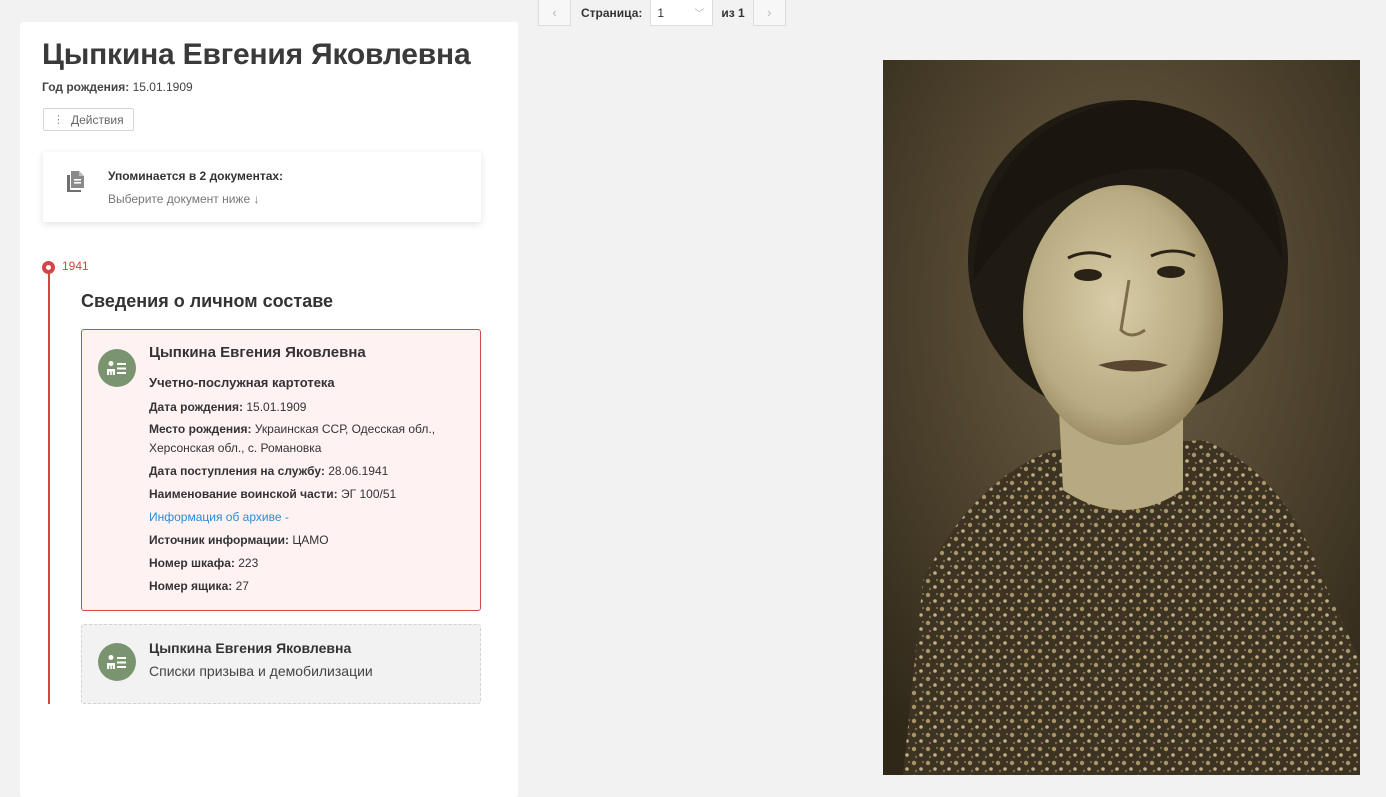 This screenshot has width=1386, height=797. Describe the element at coordinates (75, 181) in the screenshot. I see `documents-icon` at that location.